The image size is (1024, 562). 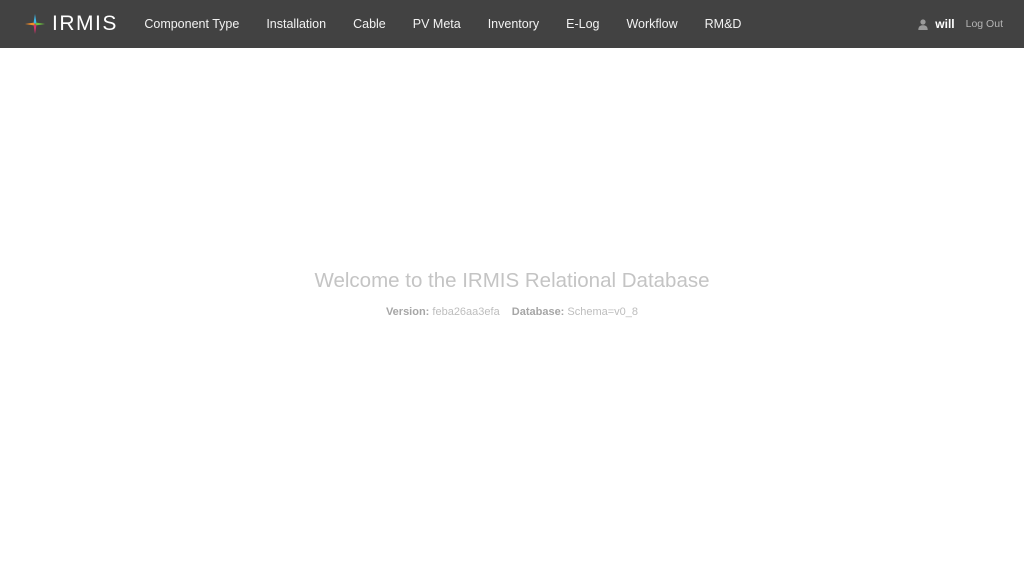 I want to click on welcome-title: Welcome to the IRMIS Relational Database, so click(x=512, y=280).